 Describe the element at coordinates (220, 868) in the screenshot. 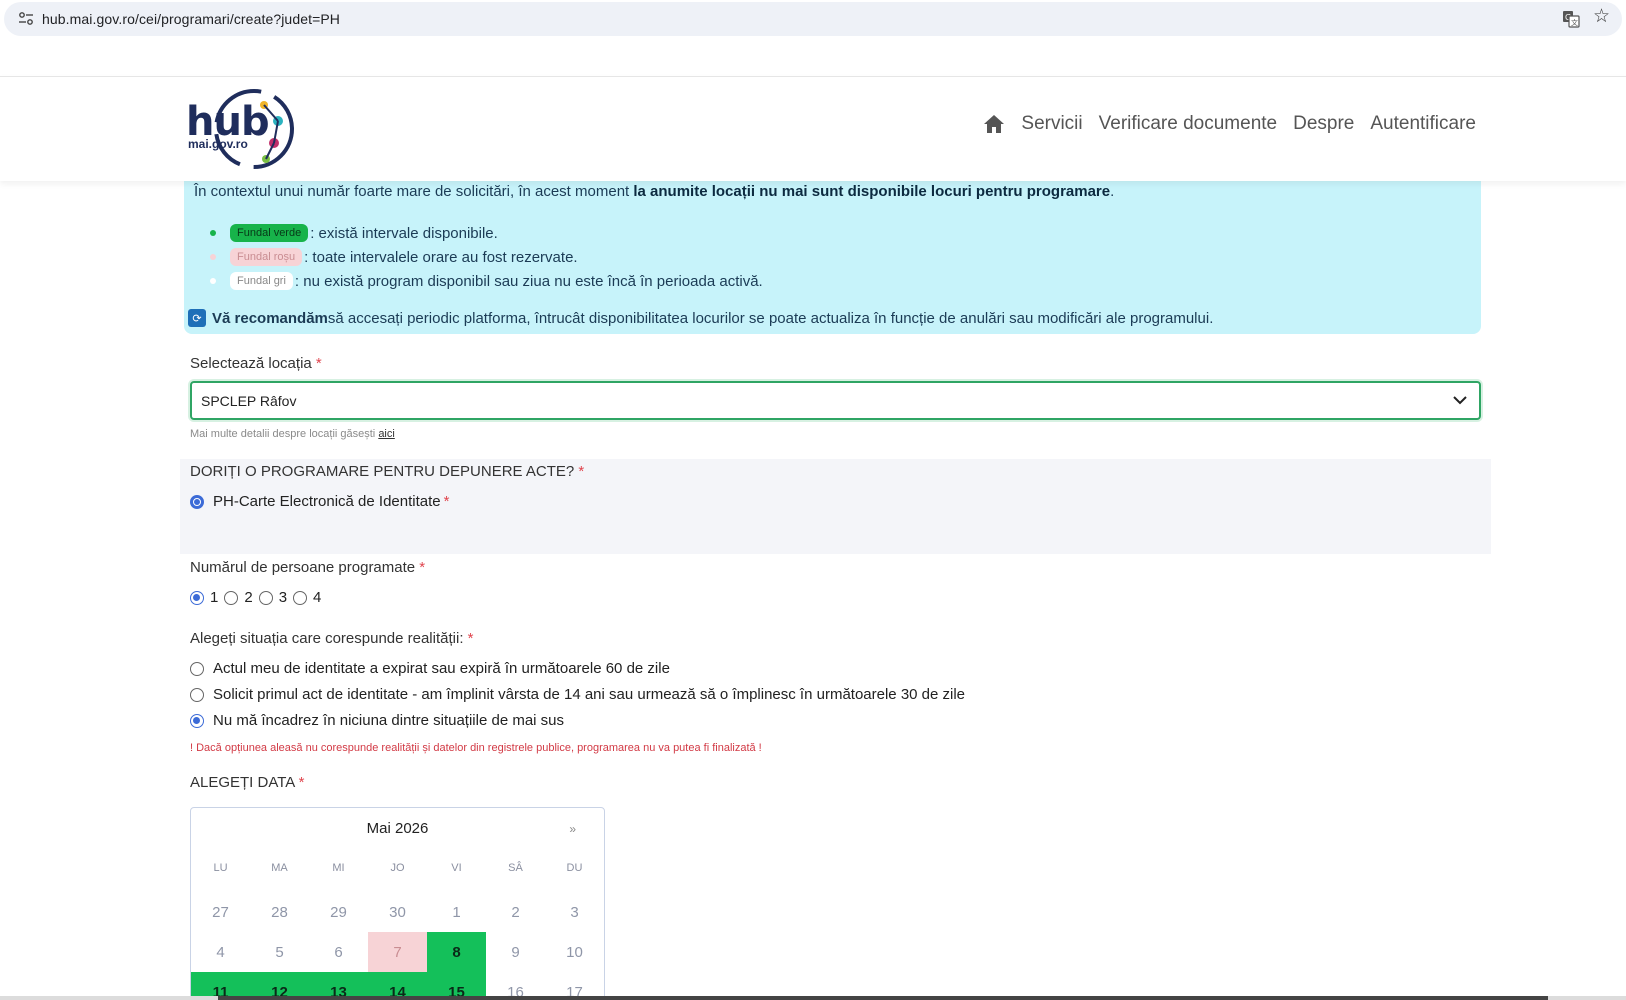

I see `weekday-label: LU` at that location.